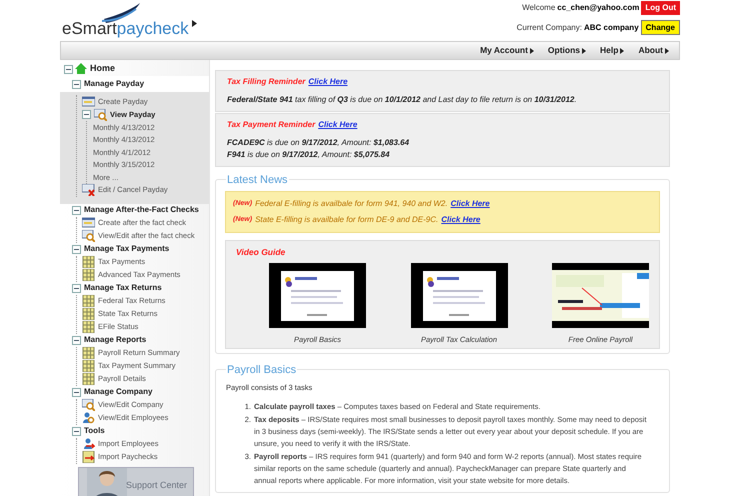 This screenshot has height=496, width=736. Describe the element at coordinates (121, 13) in the screenshot. I see `logo-swoosh-icon` at that location.